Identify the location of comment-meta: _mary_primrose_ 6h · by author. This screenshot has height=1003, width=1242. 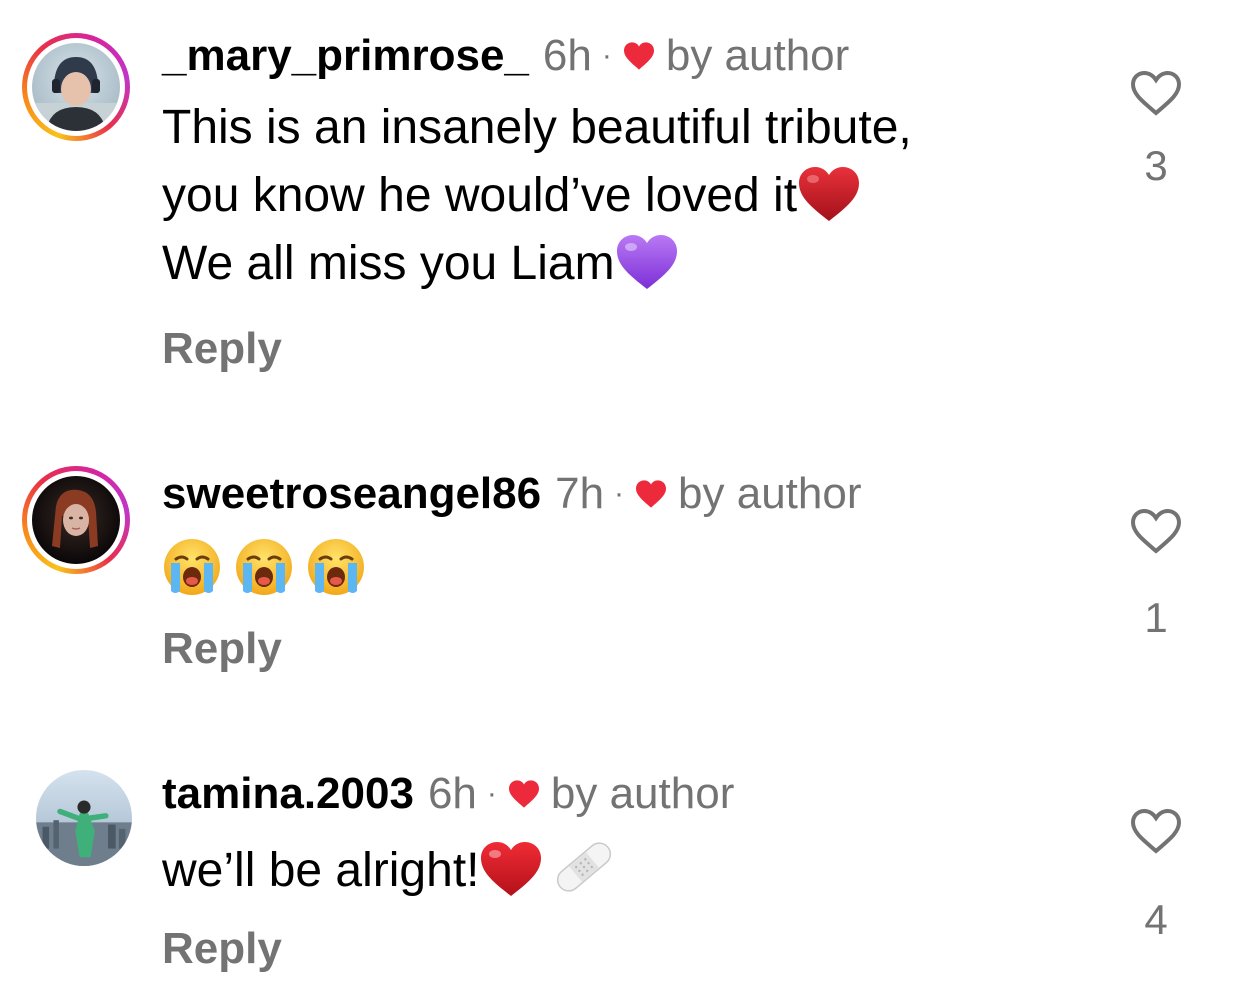
(505, 56).